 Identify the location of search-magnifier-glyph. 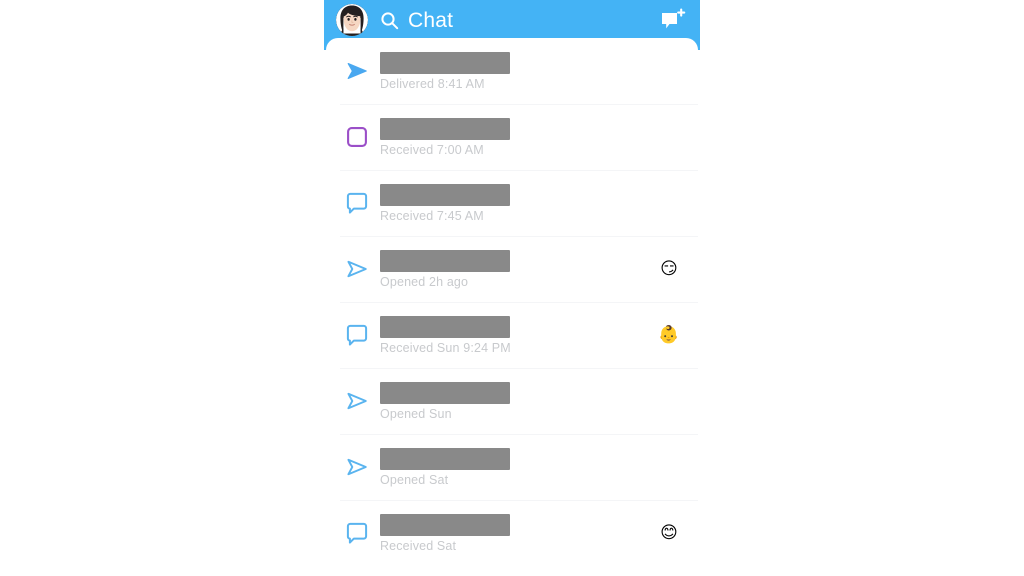
(390, 20).